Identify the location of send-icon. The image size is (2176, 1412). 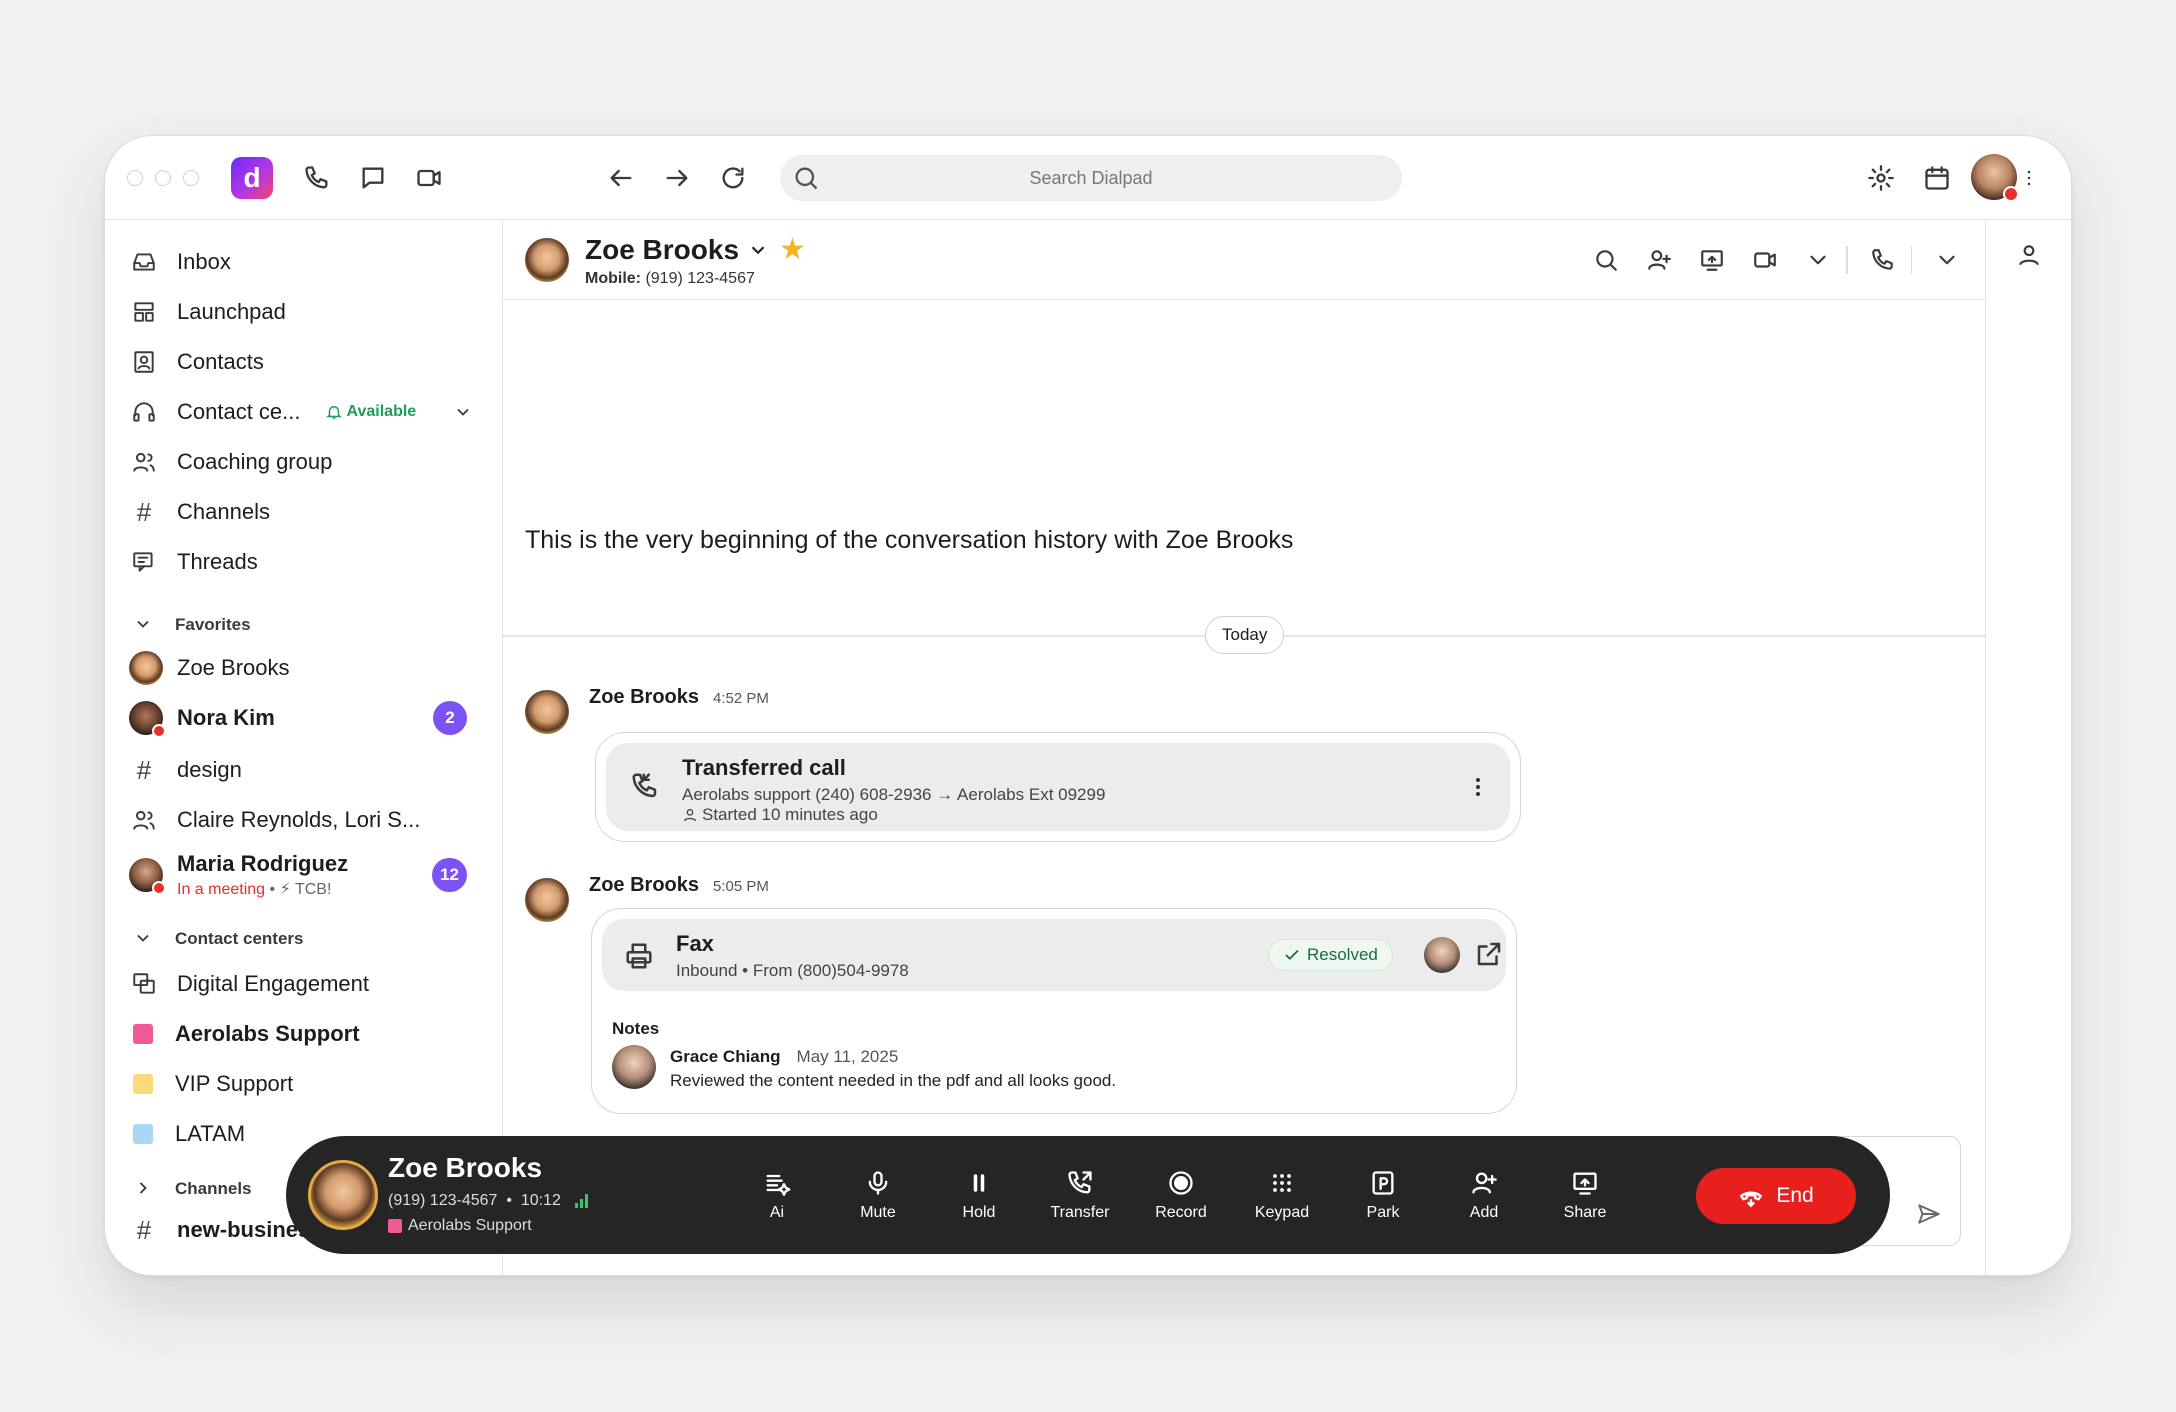
(1931, 1216).